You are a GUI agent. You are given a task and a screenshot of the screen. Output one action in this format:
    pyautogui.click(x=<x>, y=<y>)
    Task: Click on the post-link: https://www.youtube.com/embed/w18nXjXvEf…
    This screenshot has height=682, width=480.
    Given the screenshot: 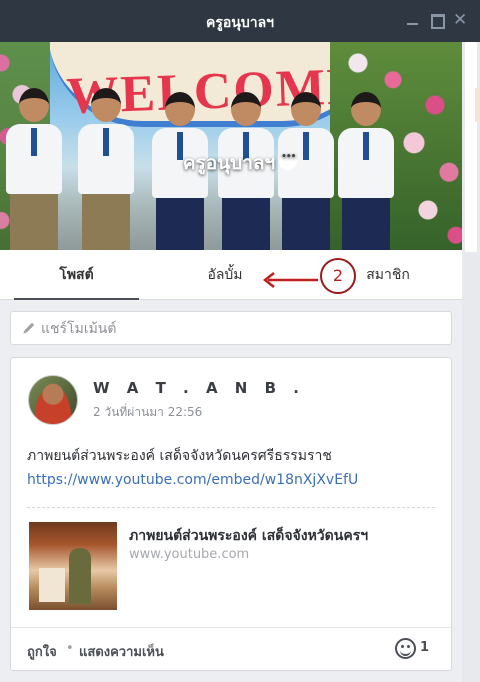 What is the action you would take?
    pyautogui.click(x=192, y=480)
    